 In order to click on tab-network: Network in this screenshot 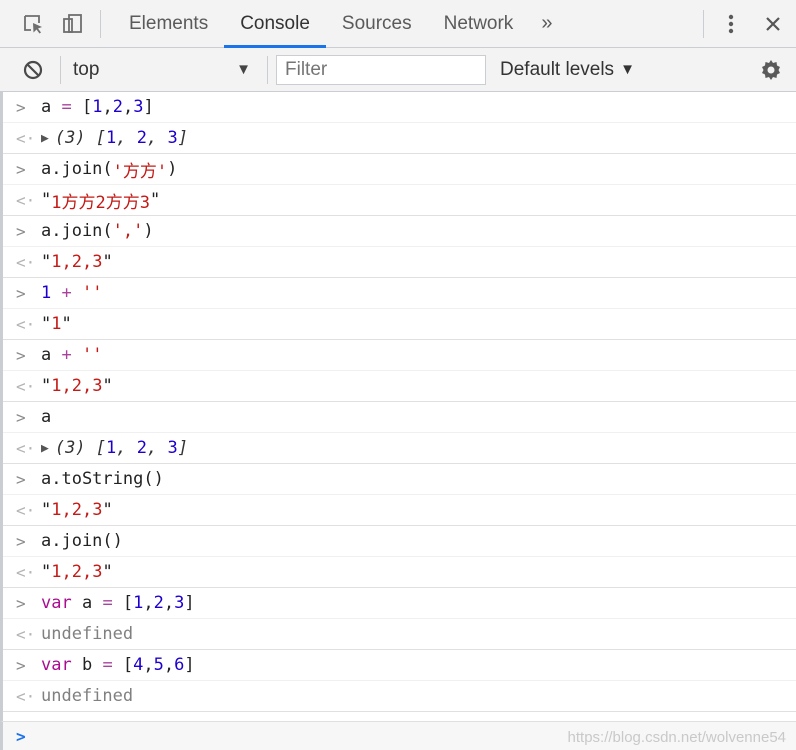, I will do `click(479, 24)`.